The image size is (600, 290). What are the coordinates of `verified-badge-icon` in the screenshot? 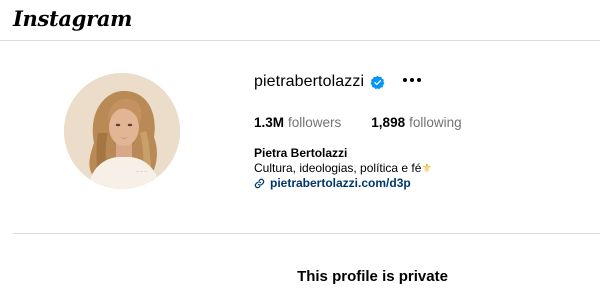 It's located at (377, 82).